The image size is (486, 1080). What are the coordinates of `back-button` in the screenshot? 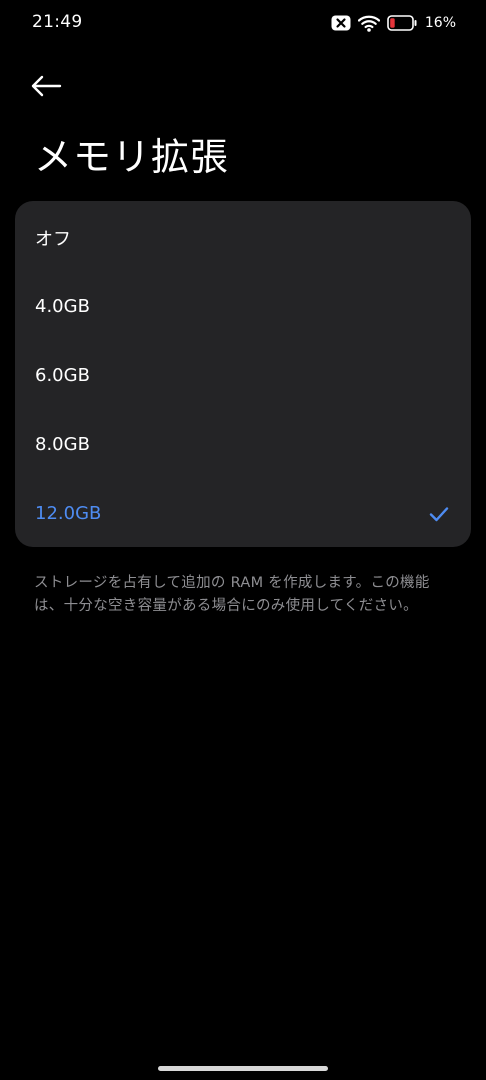 It's located at (50, 86).